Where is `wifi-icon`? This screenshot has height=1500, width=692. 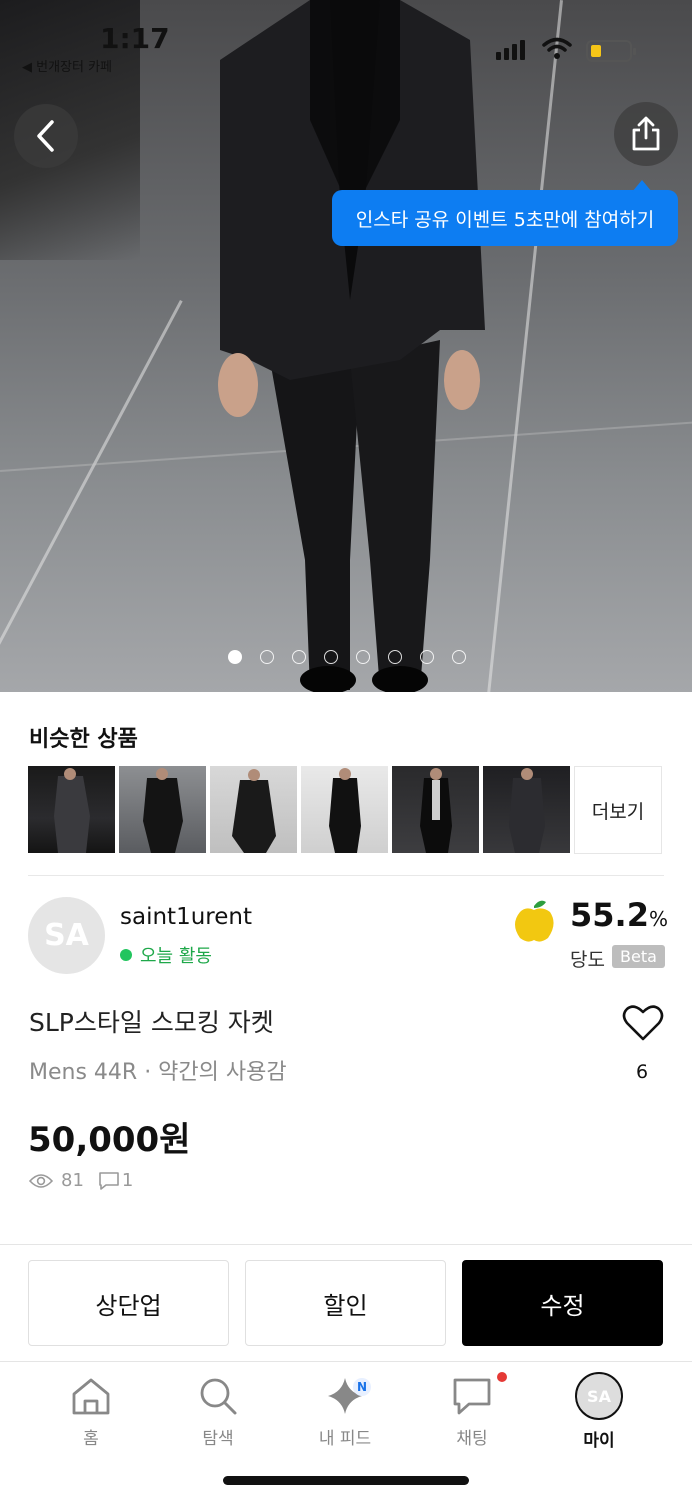
wifi-icon is located at coordinates (557, 48).